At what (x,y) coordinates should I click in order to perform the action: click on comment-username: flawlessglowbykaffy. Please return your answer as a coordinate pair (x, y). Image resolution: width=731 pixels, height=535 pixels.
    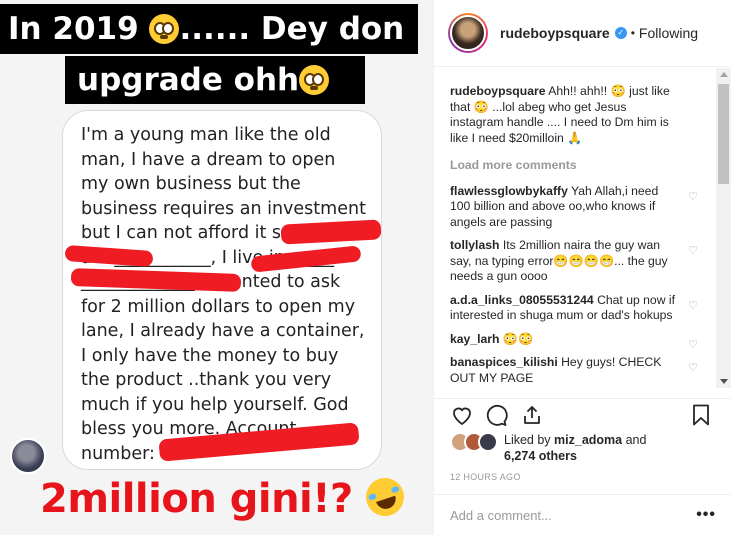
    Looking at the image, I should click on (509, 191).